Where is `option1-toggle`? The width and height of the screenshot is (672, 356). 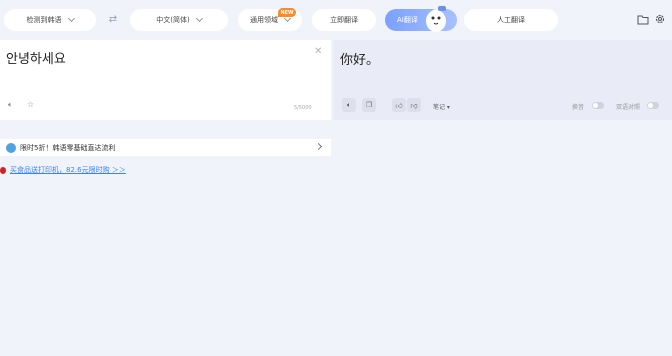 option1-toggle is located at coordinates (598, 105).